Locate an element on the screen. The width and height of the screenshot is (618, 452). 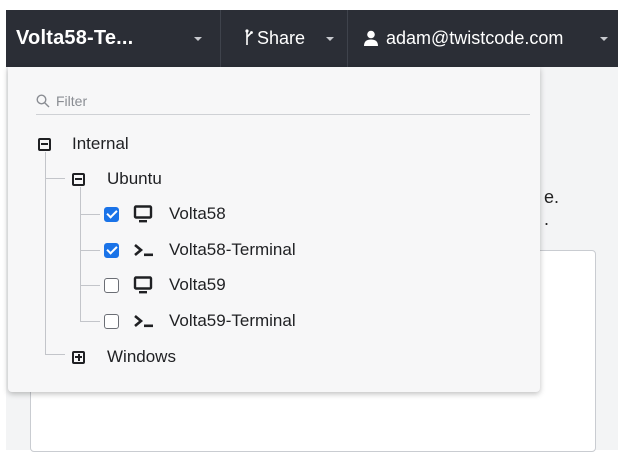
share-menu: Share is located at coordinates (284, 38).